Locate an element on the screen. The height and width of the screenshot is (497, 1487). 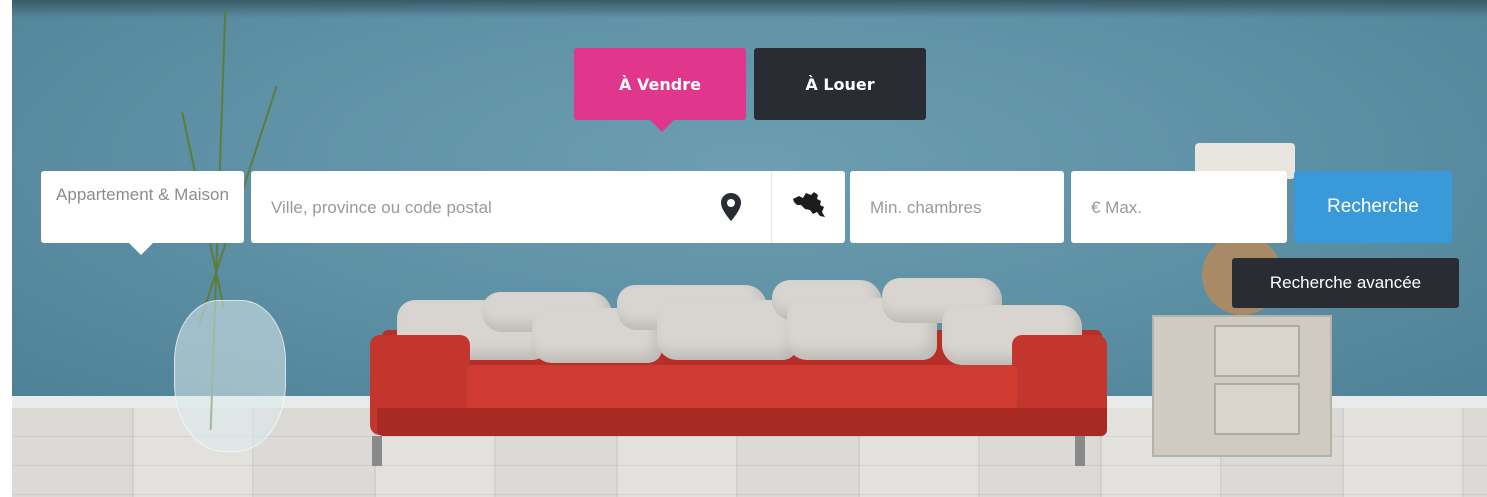
location-field is located at coordinates (548, 208).